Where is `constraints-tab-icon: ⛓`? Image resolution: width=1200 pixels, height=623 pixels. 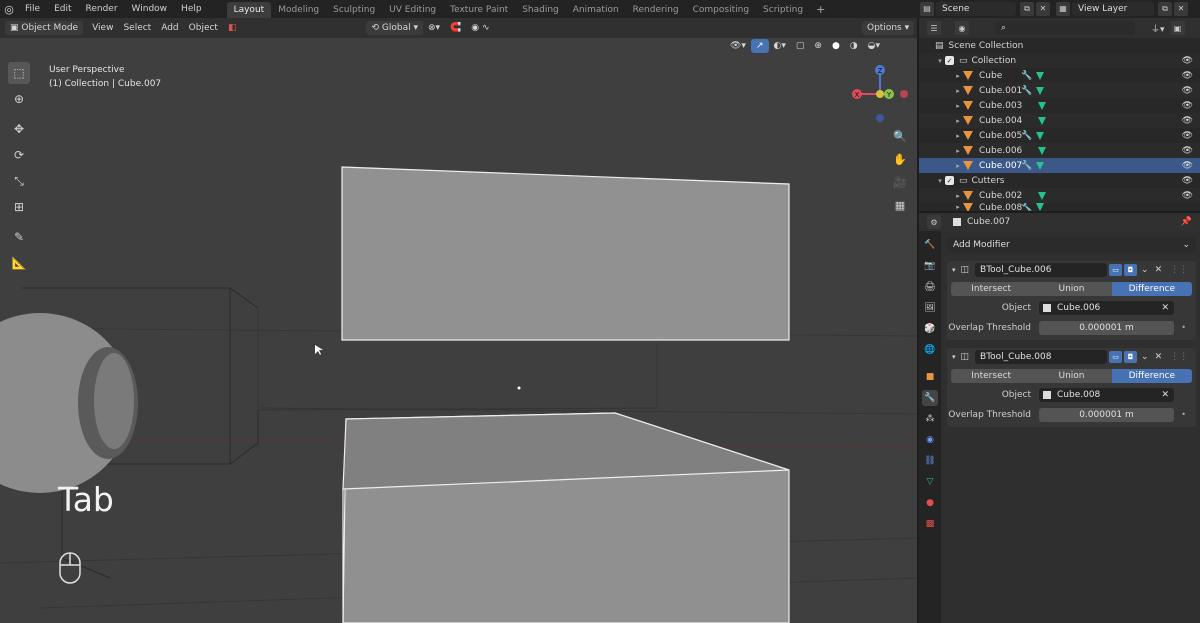
constraints-tab-icon: ⛓ is located at coordinates (930, 461).